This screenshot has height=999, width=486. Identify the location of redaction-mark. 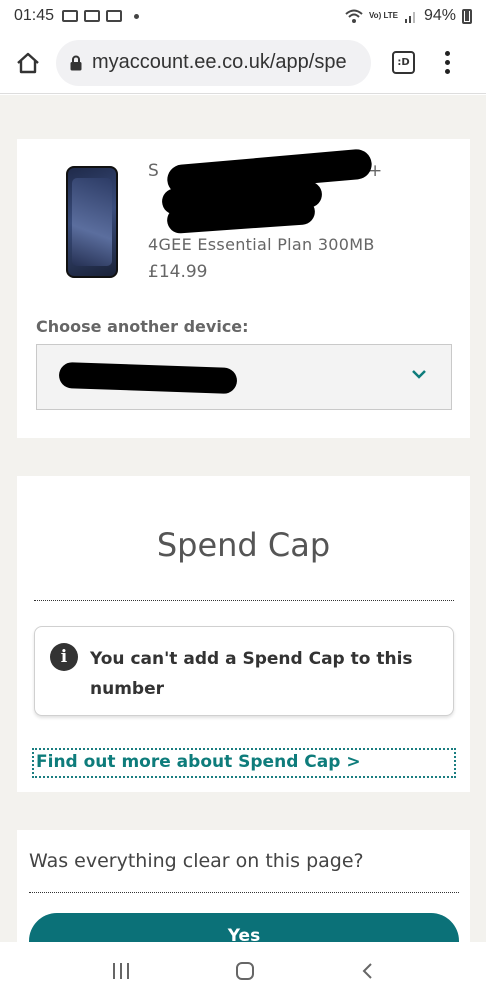
(148, 378).